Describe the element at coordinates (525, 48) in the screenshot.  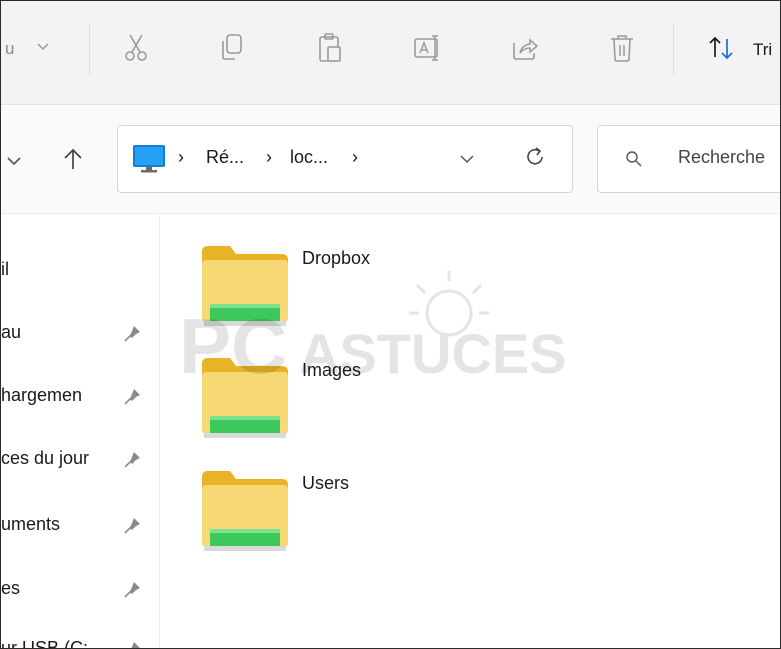
I see `share-icon` at that location.